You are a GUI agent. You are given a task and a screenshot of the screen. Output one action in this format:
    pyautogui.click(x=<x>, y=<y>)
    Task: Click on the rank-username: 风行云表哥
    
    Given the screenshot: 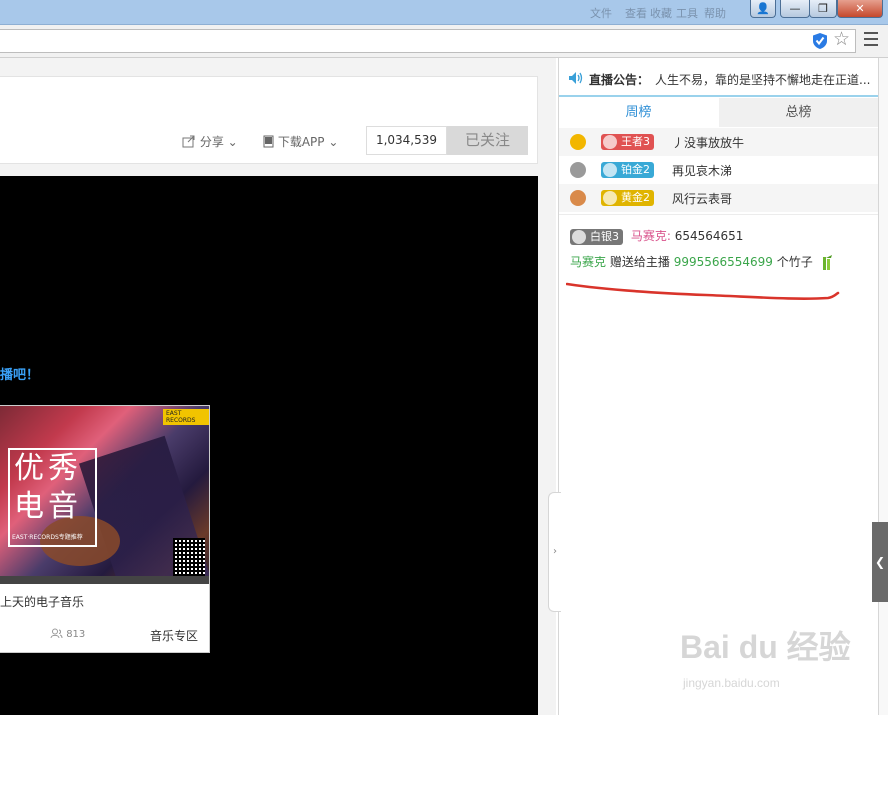 What is the action you would take?
    pyautogui.click(x=702, y=198)
    